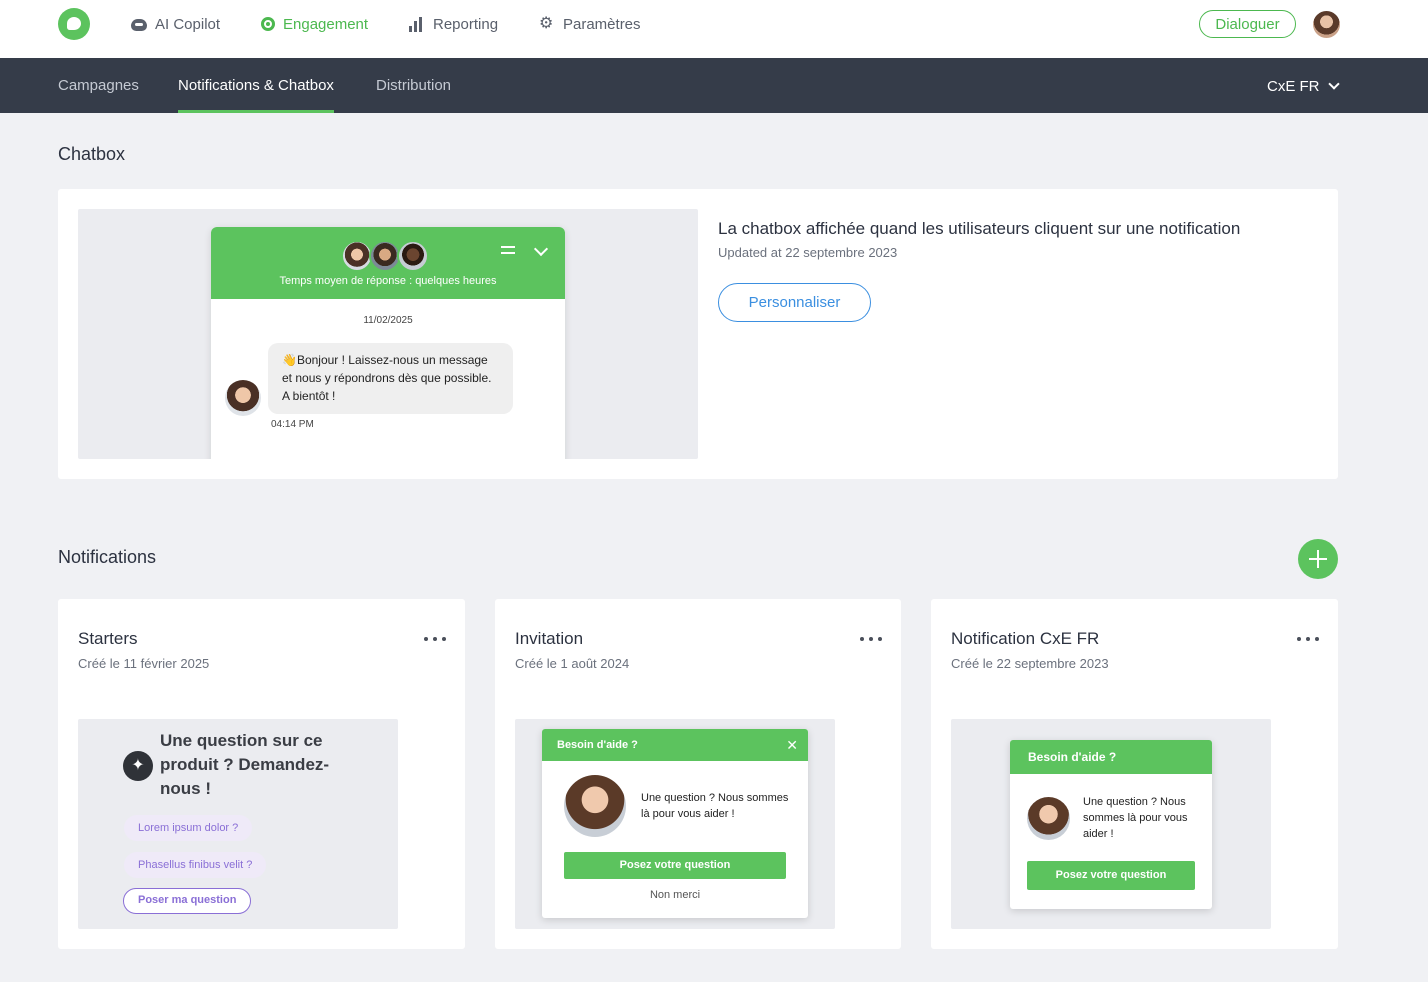 This screenshot has height=982, width=1428. Describe the element at coordinates (1030, 663) in the screenshot. I see `notification-created-date: Créé le 22 septembre 2023` at that location.